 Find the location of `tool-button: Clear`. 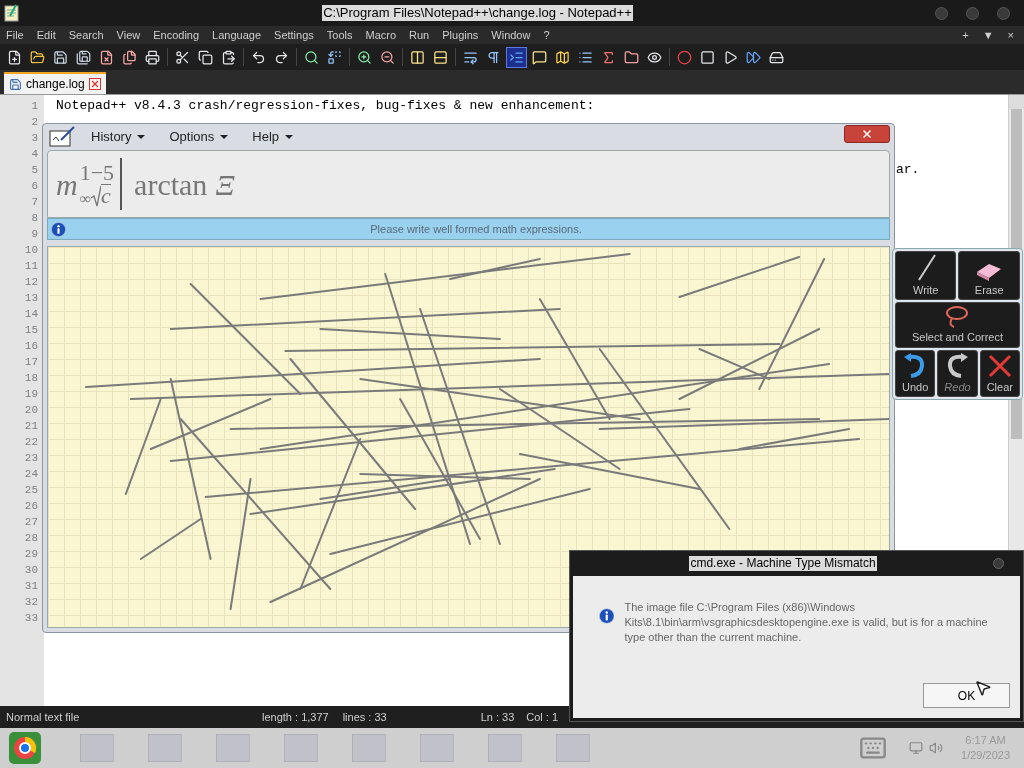

tool-button: Clear is located at coordinates (999, 373).